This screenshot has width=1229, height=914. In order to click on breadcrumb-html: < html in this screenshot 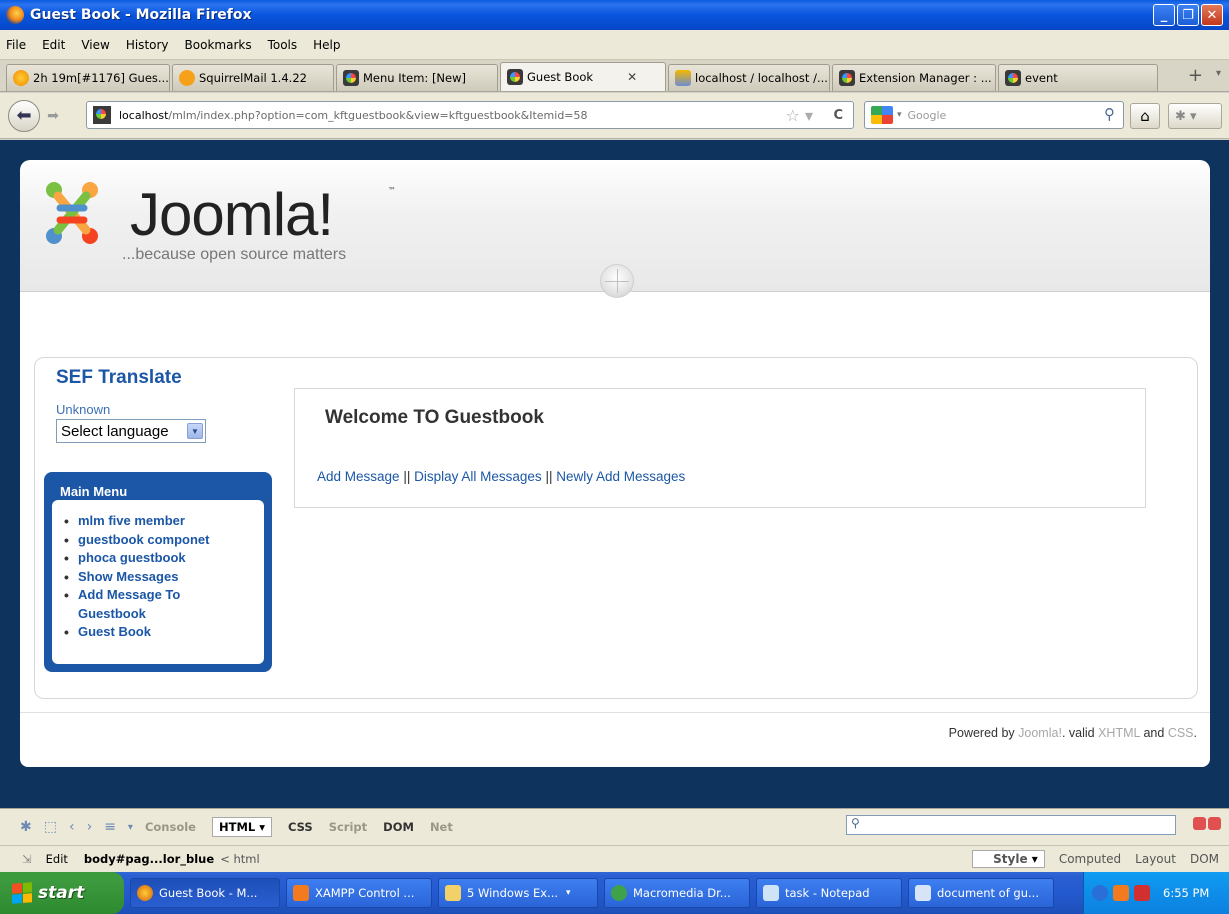, I will do `click(240, 859)`.